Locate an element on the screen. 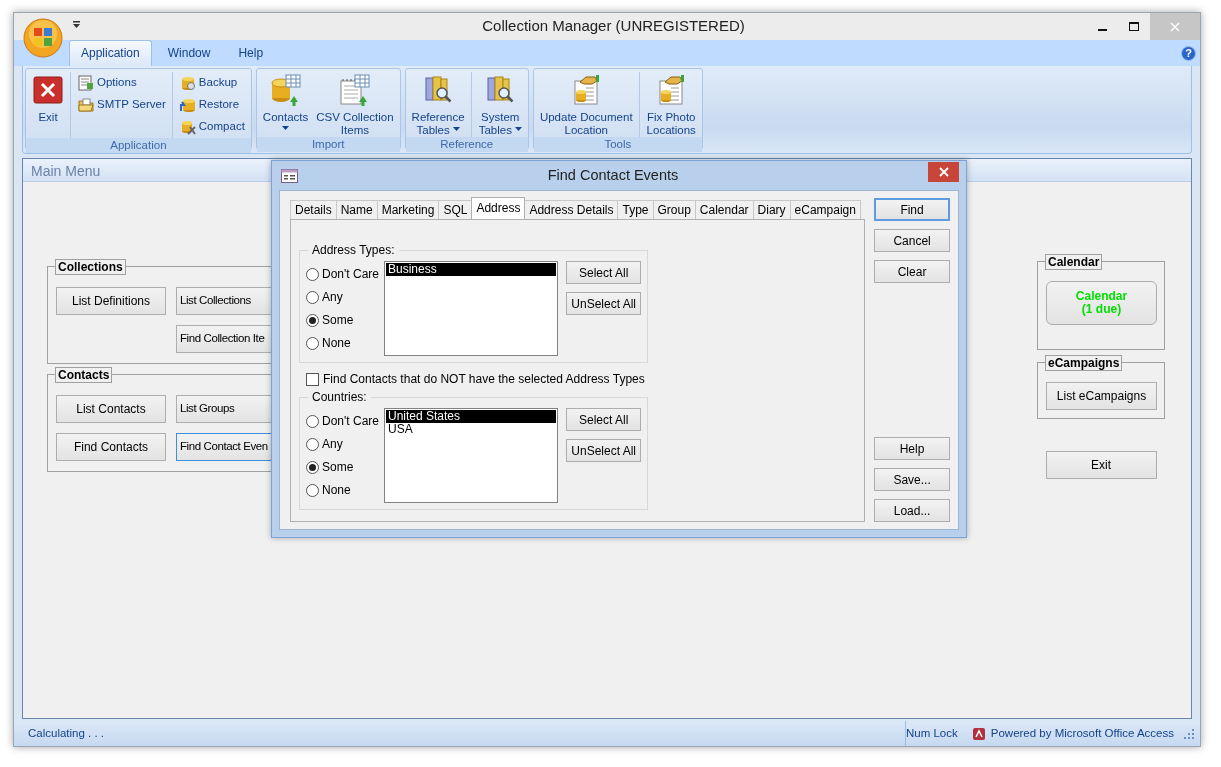 This screenshot has width=1221, height=767. menu-button: List Contacts is located at coordinates (111, 409).